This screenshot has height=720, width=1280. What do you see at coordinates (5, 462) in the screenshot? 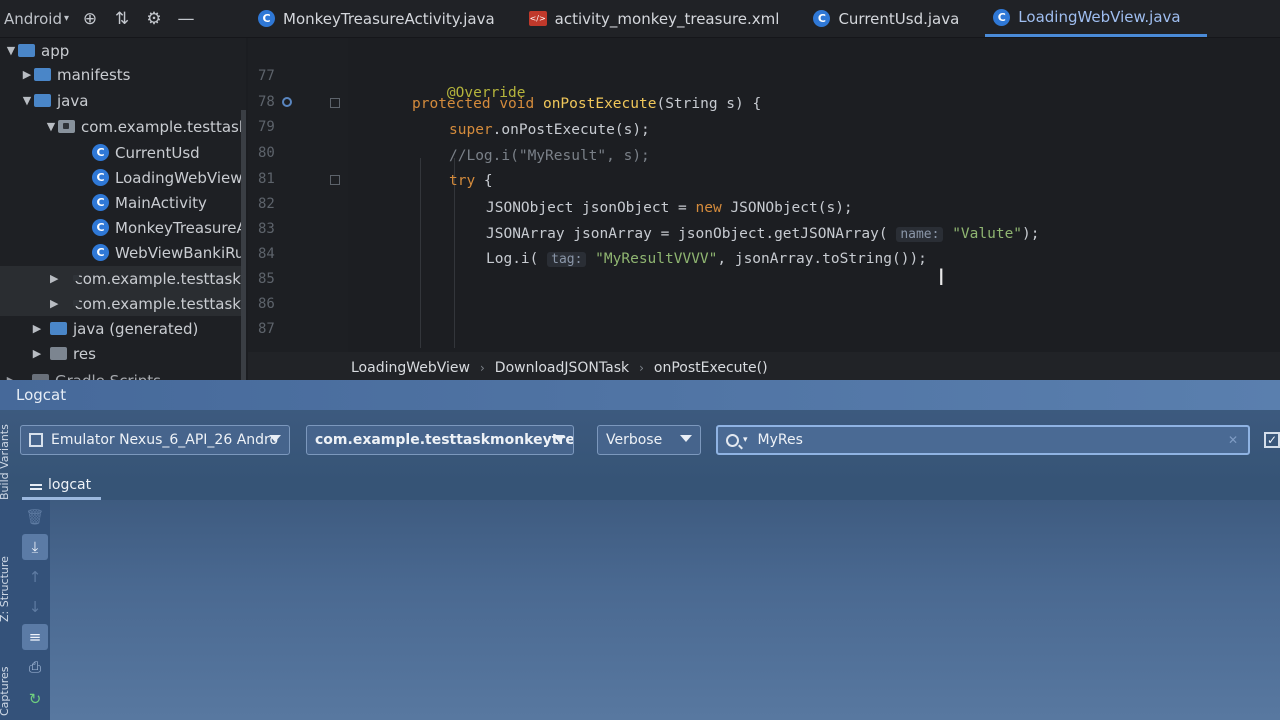
I see `side-label-build-variants: Build Variants` at bounding box center [5, 462].